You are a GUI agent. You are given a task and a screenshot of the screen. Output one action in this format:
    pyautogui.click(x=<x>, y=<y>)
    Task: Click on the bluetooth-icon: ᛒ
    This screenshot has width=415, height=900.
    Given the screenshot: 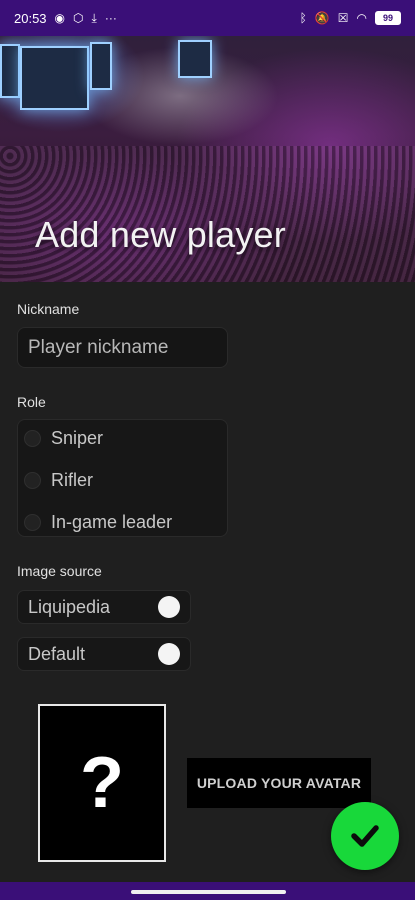 What is the action you would take?
    pyautogui.click(x=303, y=18)
    